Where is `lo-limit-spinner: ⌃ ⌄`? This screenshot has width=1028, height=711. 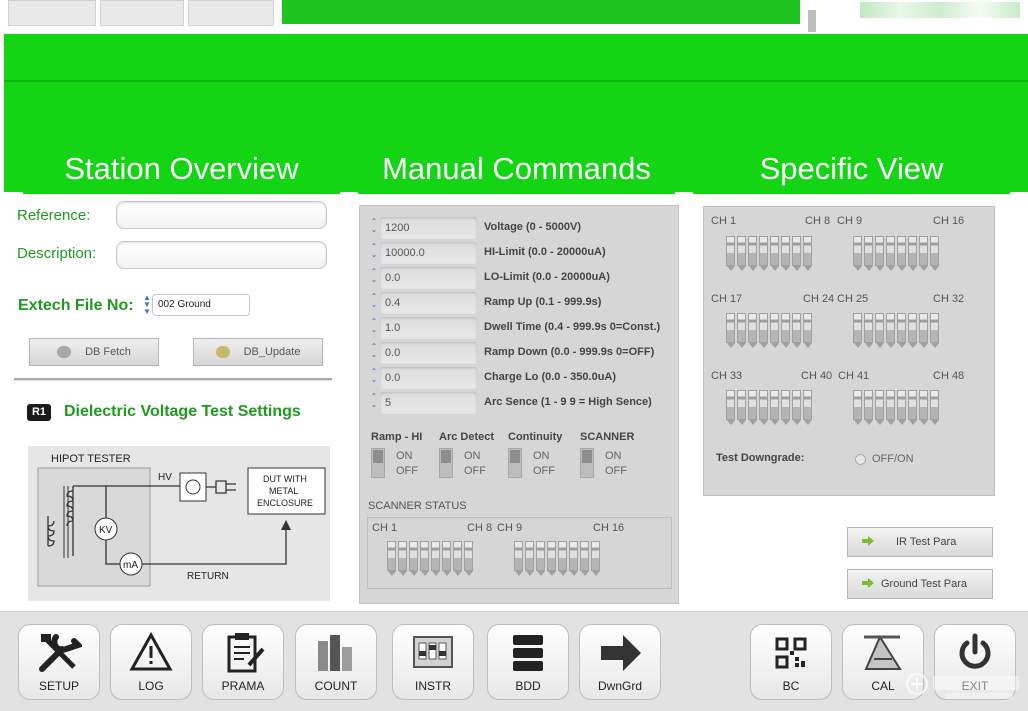 lo-limit-spinner: ⌃ ⌄ is located at coordinates (374, 276).